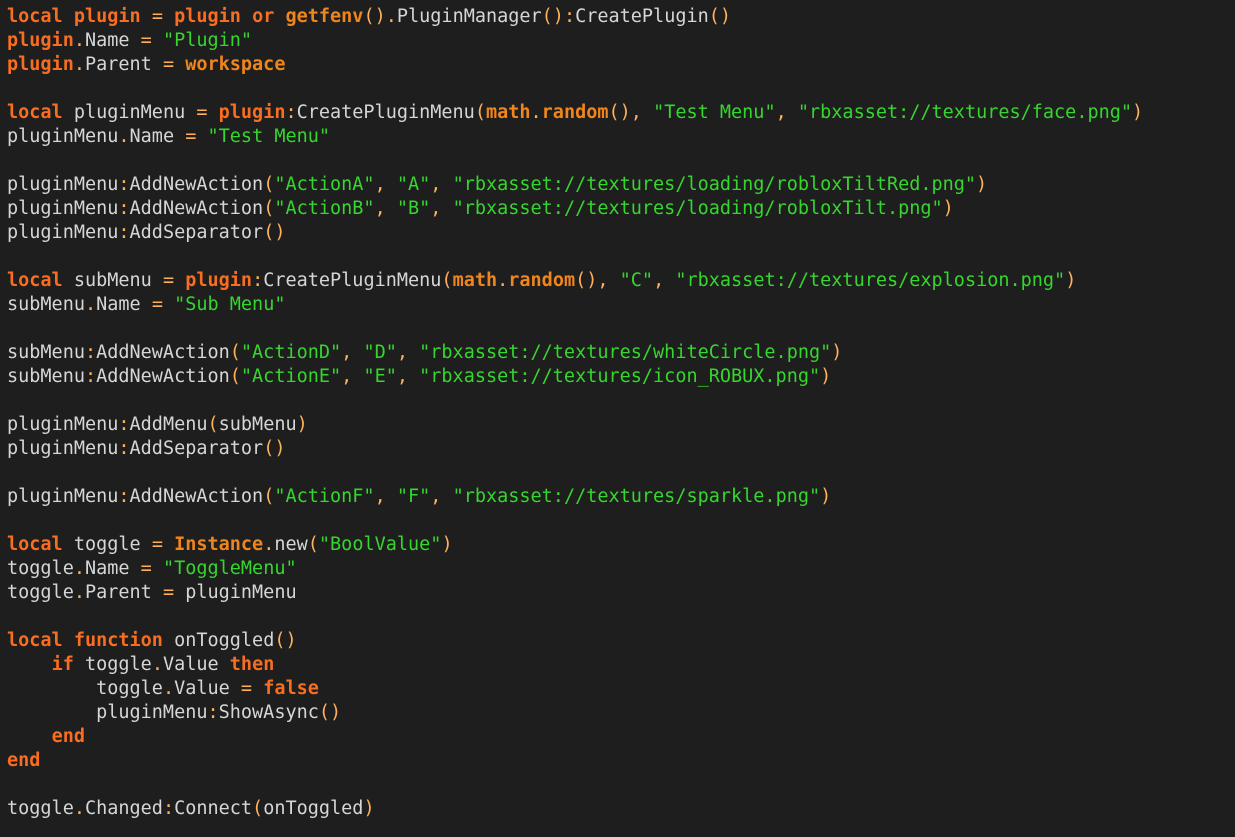 The image size is (1235, 837). What do you see at coordinates (35, 280) in the screenshot?
I see `code-token: local` at bounding box center [35, 280].